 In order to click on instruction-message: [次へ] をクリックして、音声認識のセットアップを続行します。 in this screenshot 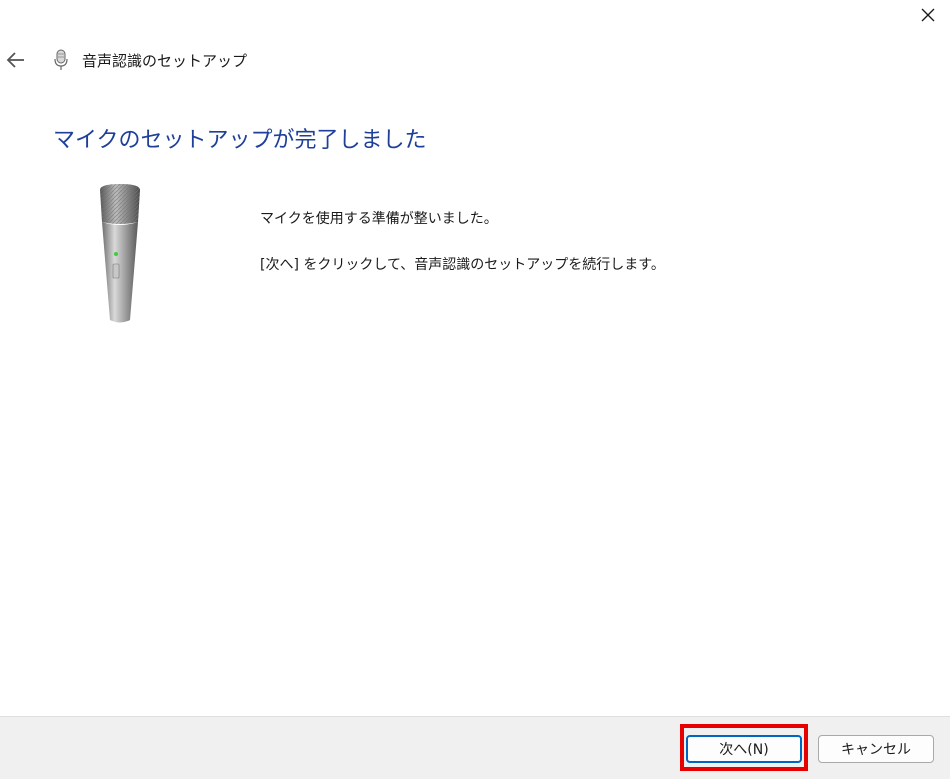, I will do `click(462, 265)`.